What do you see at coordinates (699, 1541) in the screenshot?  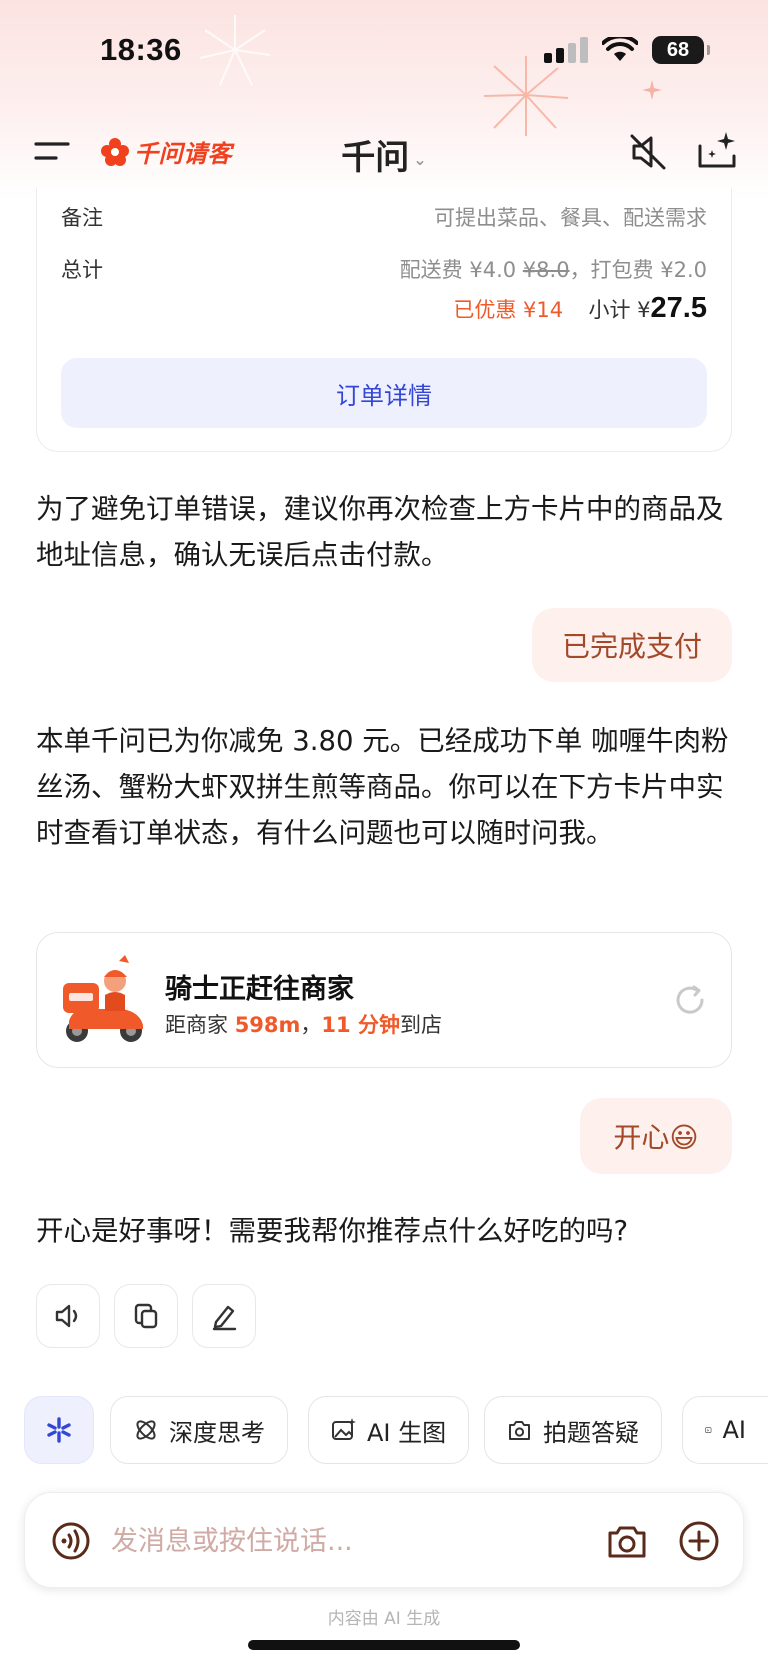 I see `plus-icon` at bounding box center [699, 1541].